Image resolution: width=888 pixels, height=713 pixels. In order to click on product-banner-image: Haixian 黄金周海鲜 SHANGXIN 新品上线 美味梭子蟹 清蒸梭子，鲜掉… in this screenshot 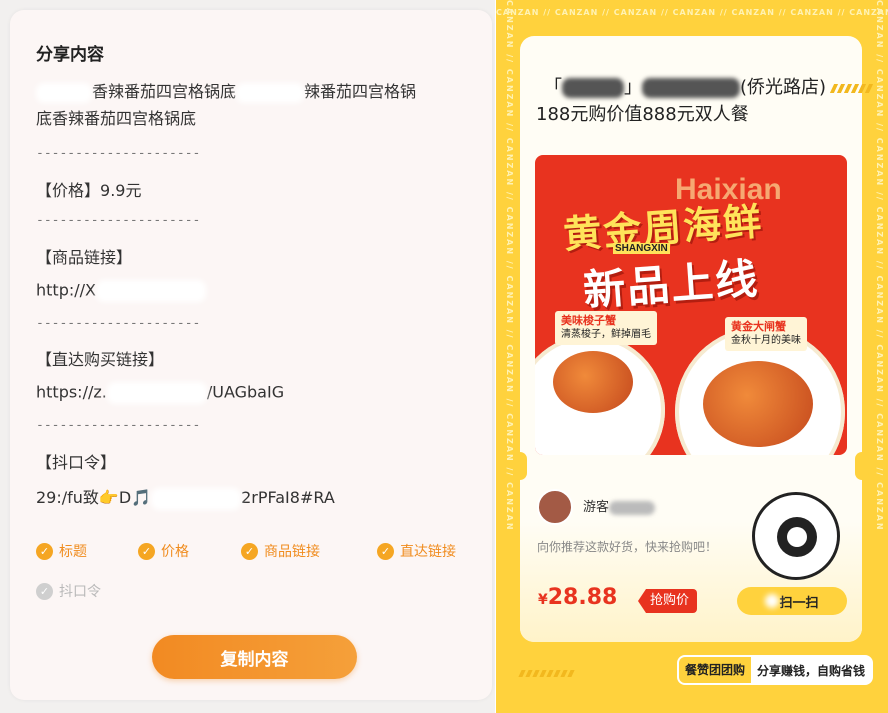, I will do `click(691, 305)`.